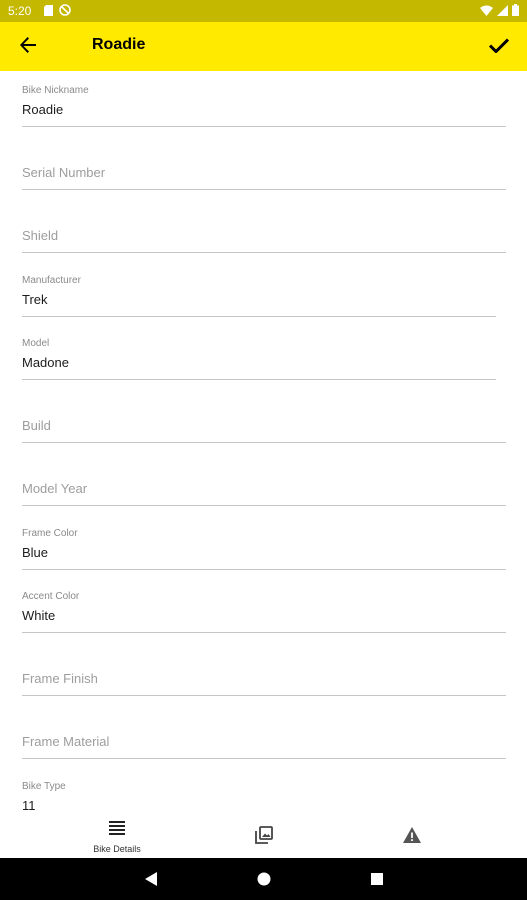  I want to click on list-icon, so click(117, 830).